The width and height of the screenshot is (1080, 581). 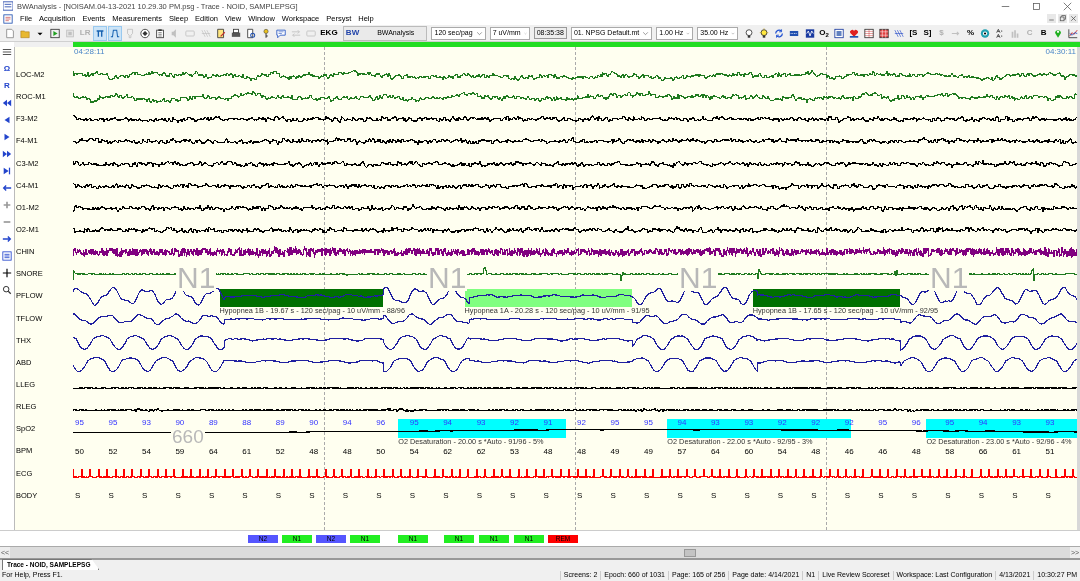 I want to click on sidebar-button: Ω, so click(x=7, y=69).